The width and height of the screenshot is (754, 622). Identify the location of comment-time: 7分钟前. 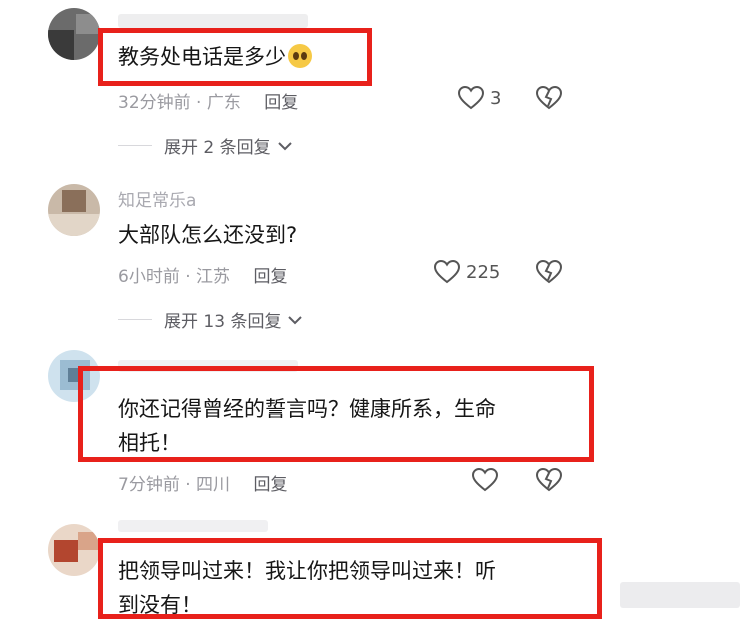
(149, 485).